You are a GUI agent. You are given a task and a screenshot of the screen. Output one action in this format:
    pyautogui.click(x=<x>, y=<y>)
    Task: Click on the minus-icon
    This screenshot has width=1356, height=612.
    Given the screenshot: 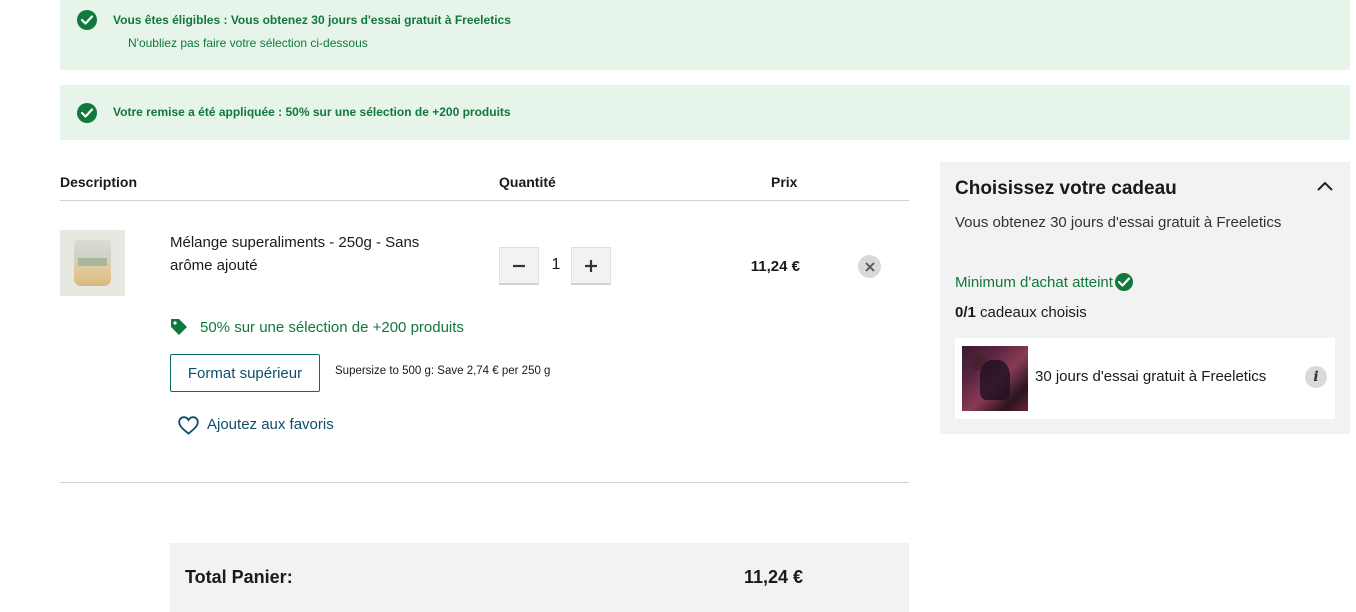 What is the action you would take?
    pyautogui.click(x=519, y=265)
    